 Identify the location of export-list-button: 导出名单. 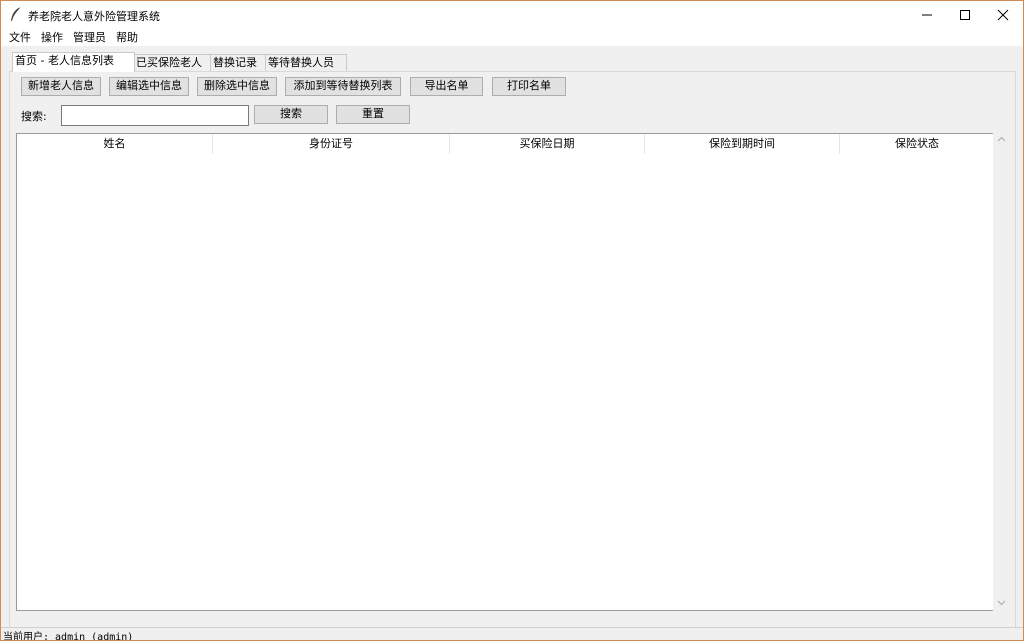
(446, 86).